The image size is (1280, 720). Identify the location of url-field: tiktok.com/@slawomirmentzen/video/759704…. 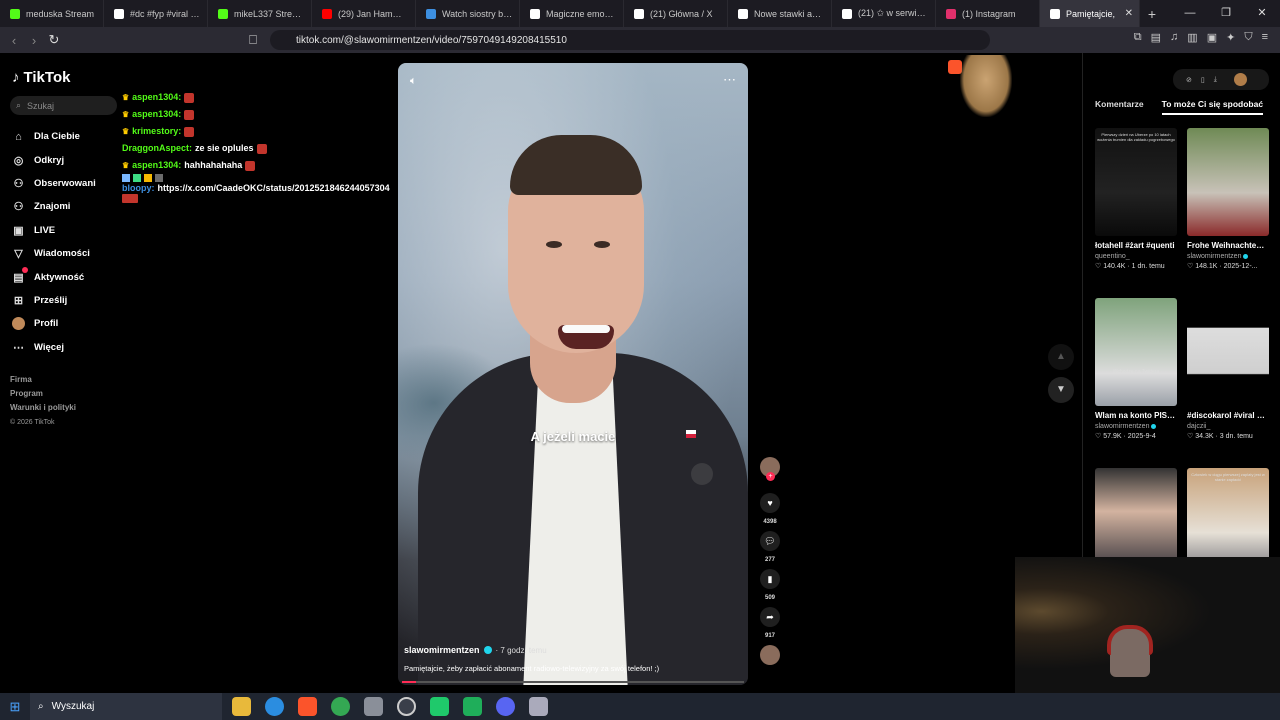
(630, 40).